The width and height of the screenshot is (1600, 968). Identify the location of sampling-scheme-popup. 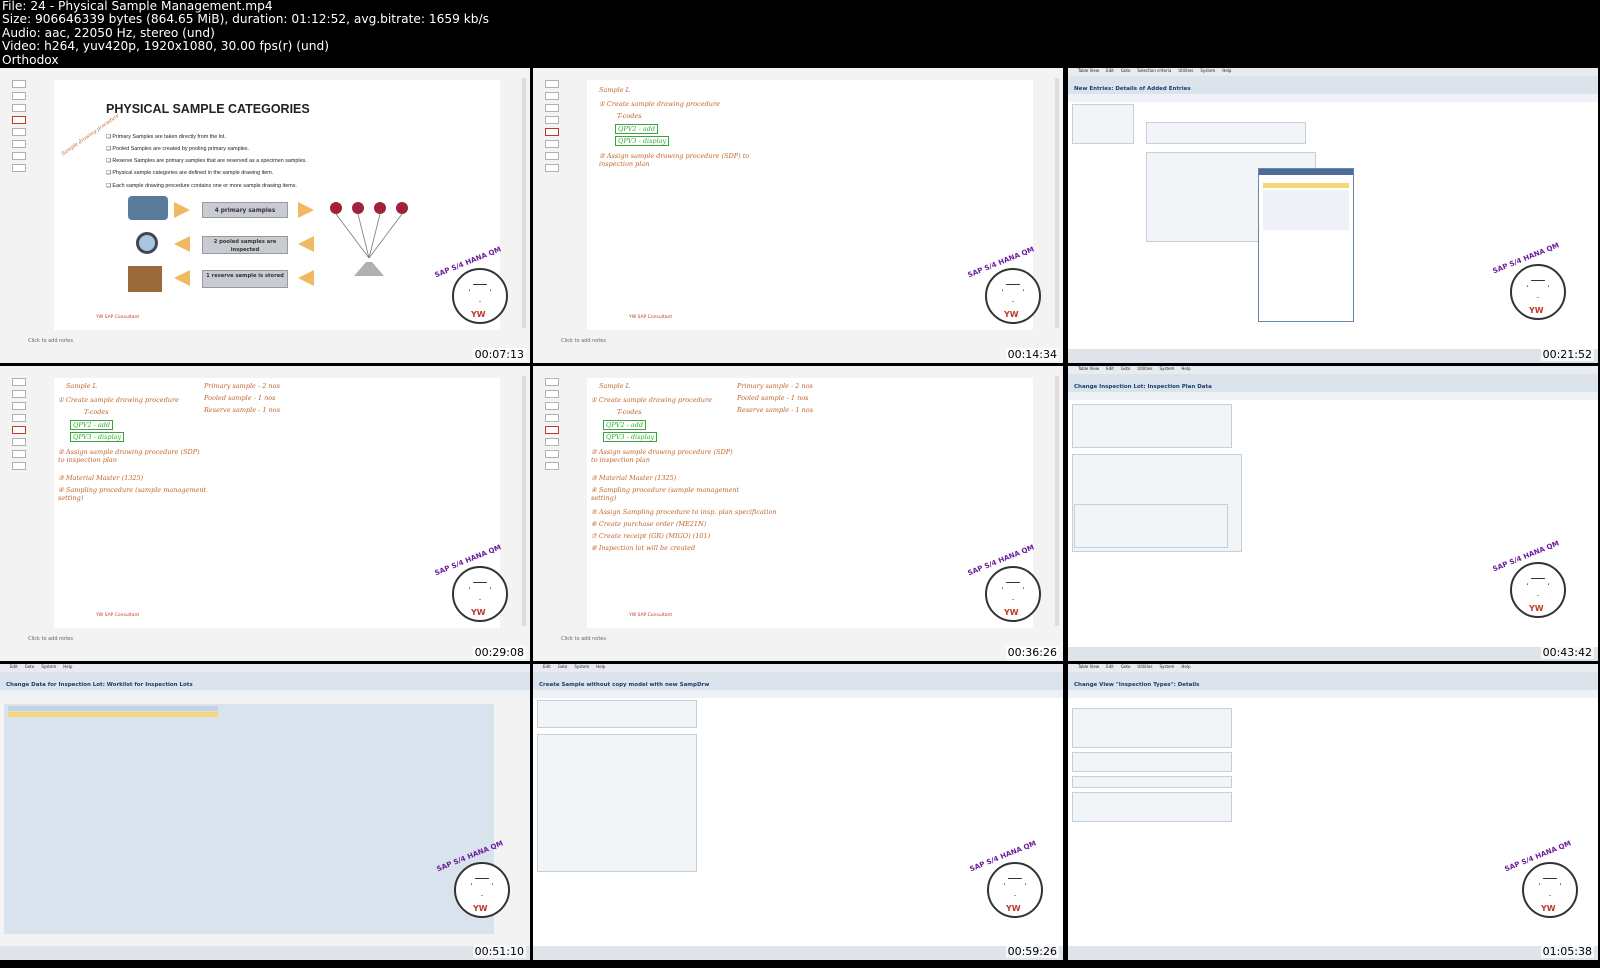
(1306, 245).